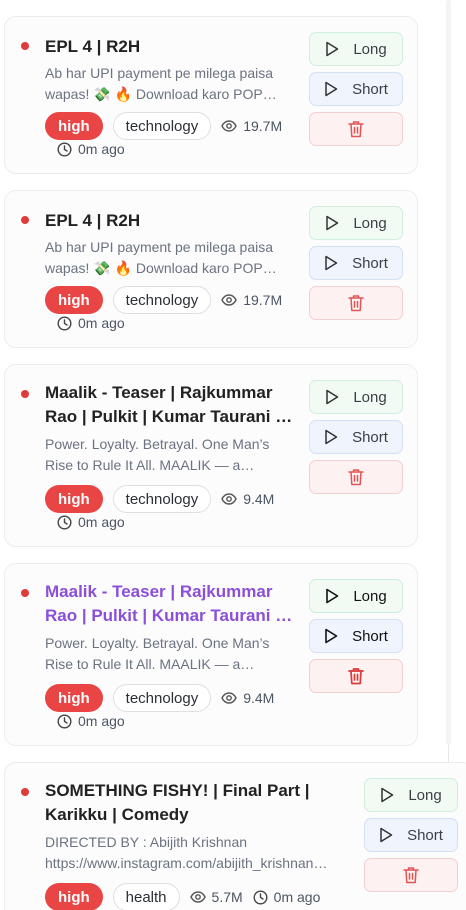 This screenshot has width=466, height=910. I want to click on views-text: 5.7M, so click(227, 897).